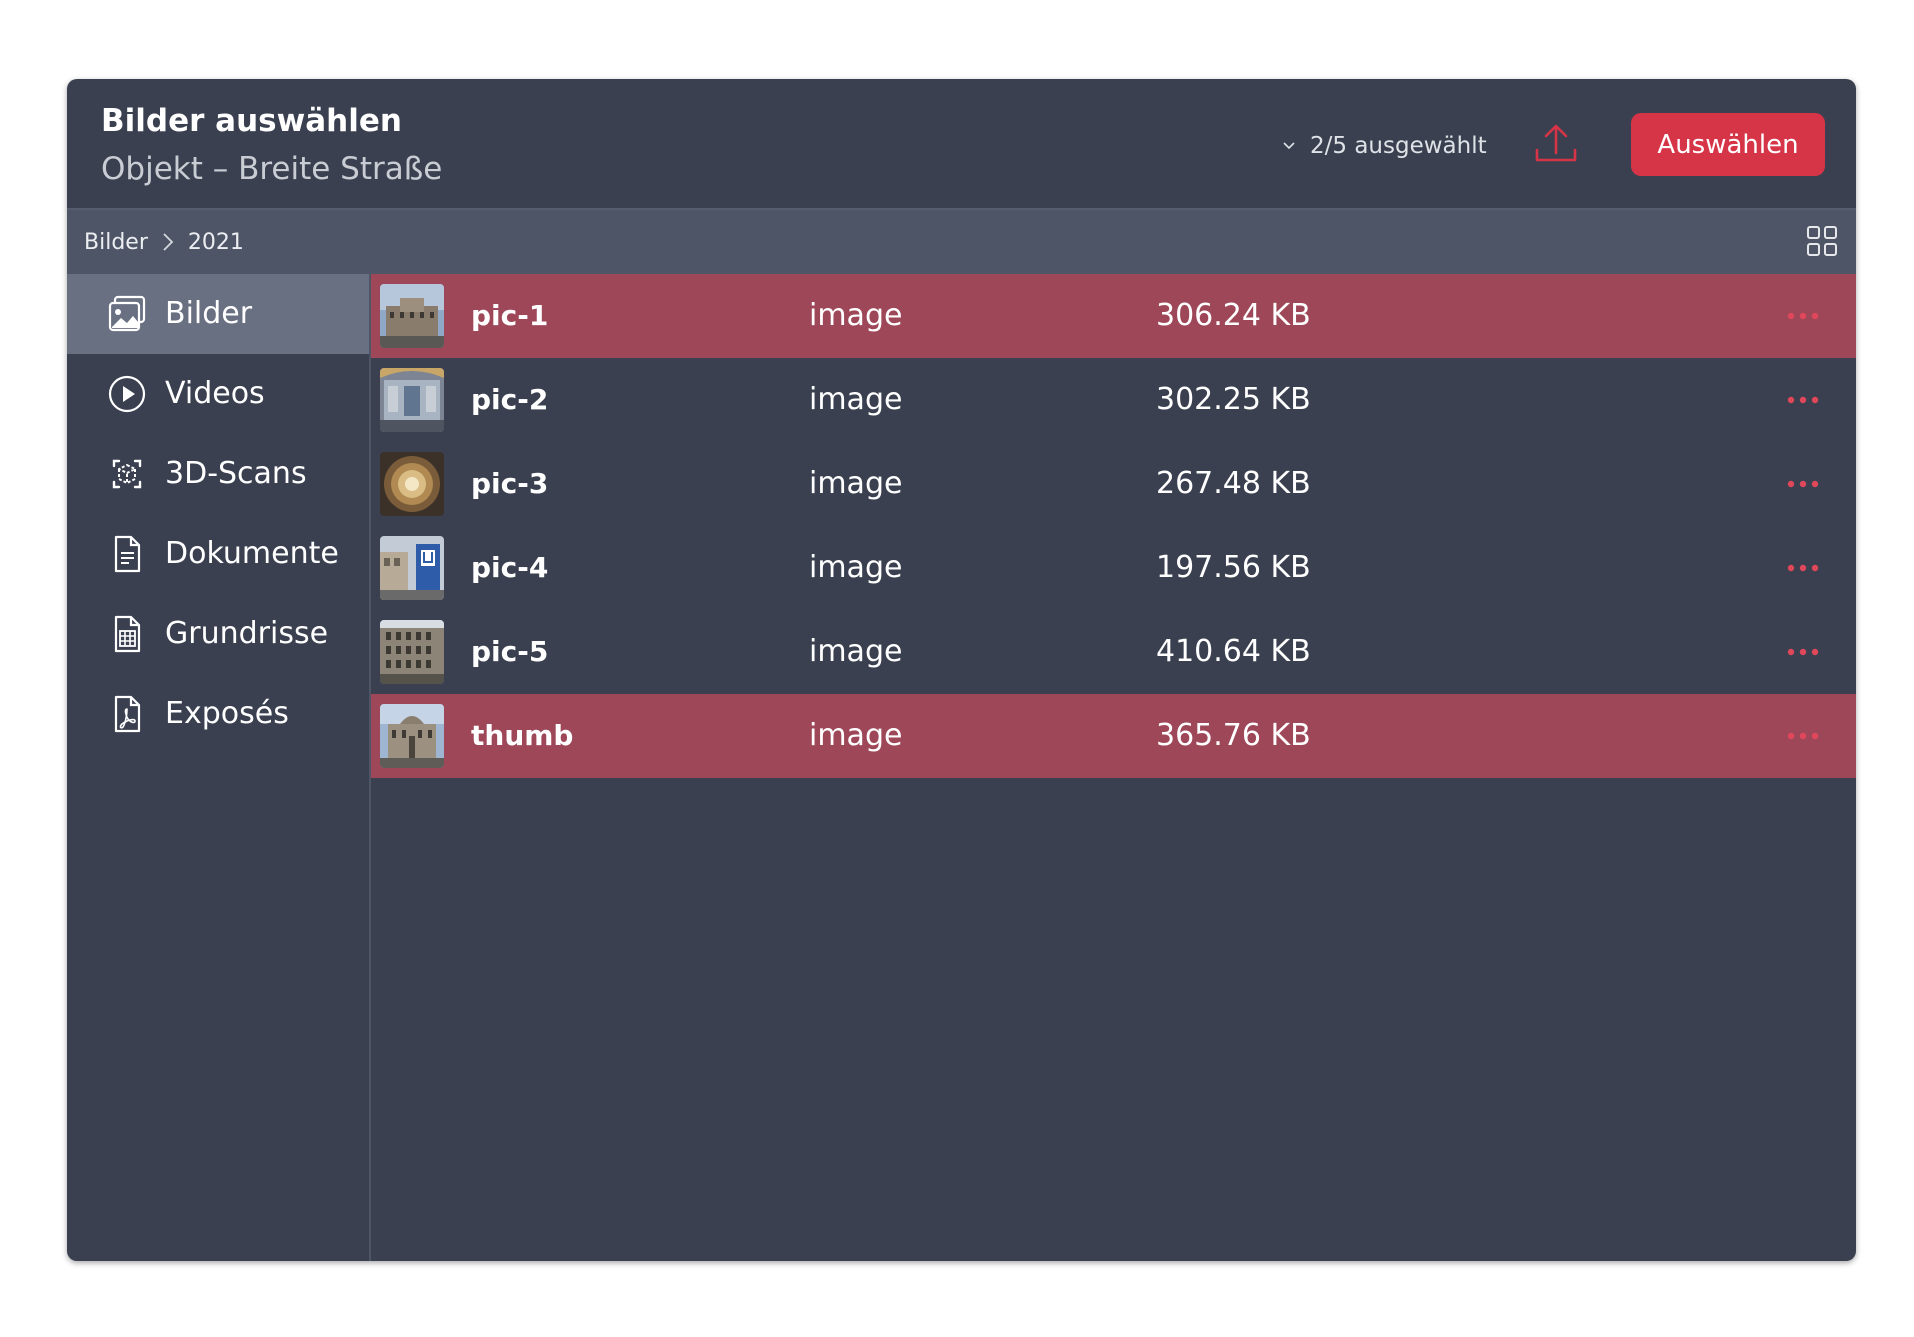 This screenshot has height=1337, width=1914. I want to click on file-row: thumb image 365.76 KB, so click(1113, 736).